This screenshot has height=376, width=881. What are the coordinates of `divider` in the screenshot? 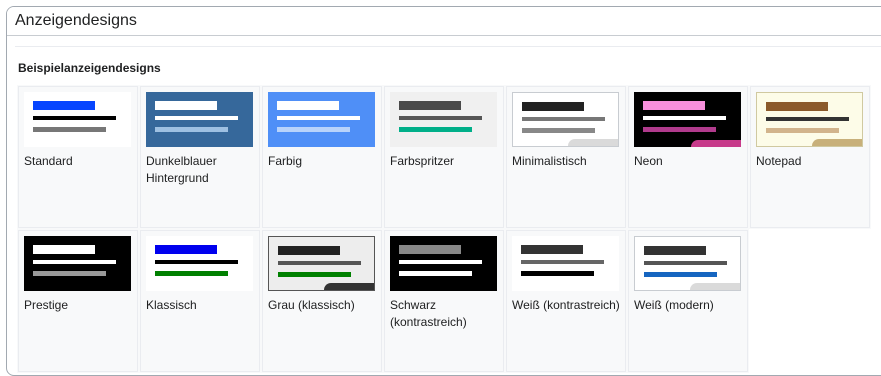 It's located at (448, 46).